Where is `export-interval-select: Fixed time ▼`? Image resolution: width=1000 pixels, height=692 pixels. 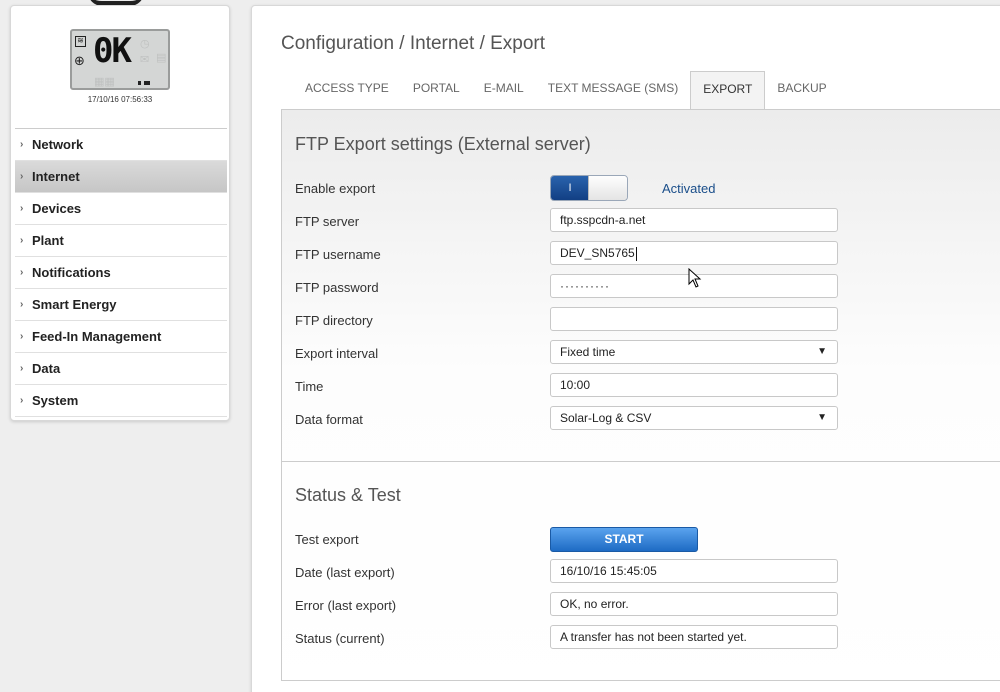
export-interval-select: Fixed time ▼ is located at coordinates (694, 352).